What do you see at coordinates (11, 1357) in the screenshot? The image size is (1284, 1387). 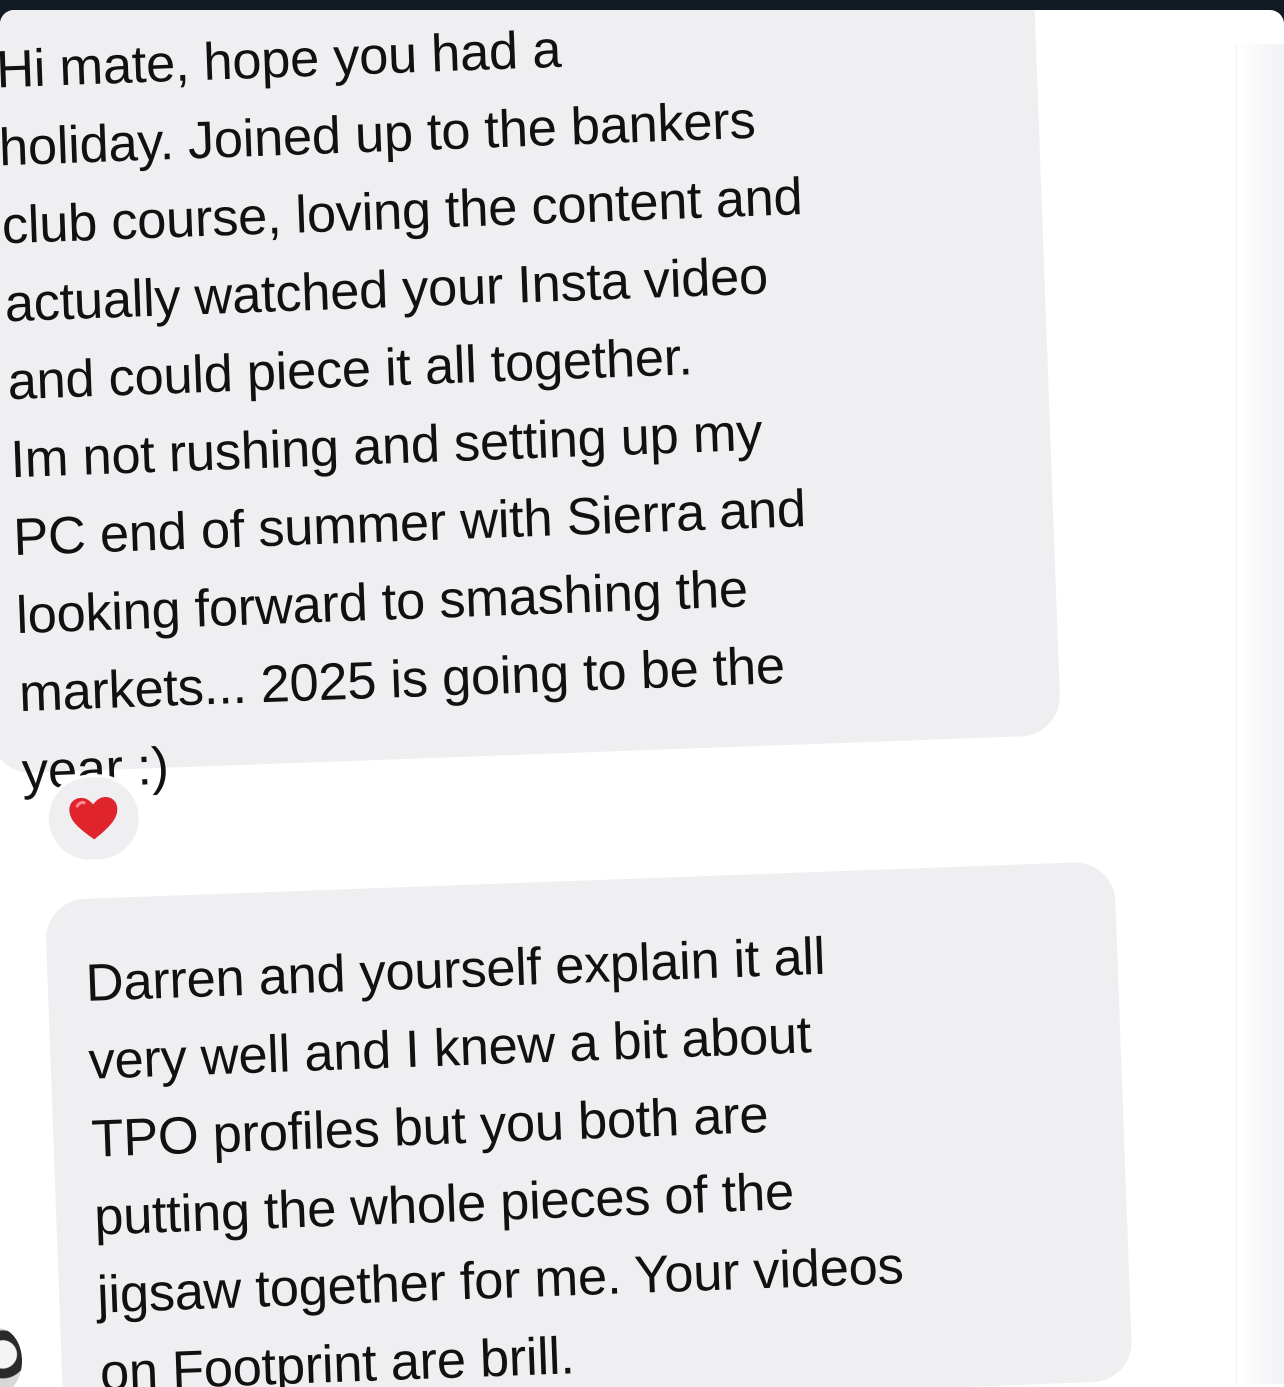 I see `sender-avatar` at bounding box center [11, 1357].